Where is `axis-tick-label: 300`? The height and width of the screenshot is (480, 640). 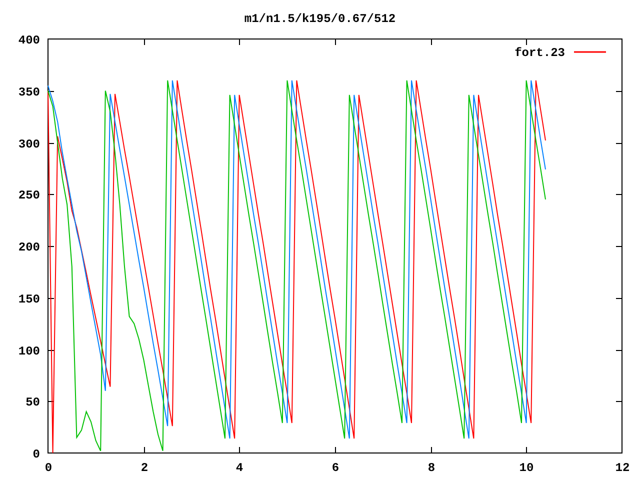 axis-tick-label: 300 is located at coordinates (29, 145).